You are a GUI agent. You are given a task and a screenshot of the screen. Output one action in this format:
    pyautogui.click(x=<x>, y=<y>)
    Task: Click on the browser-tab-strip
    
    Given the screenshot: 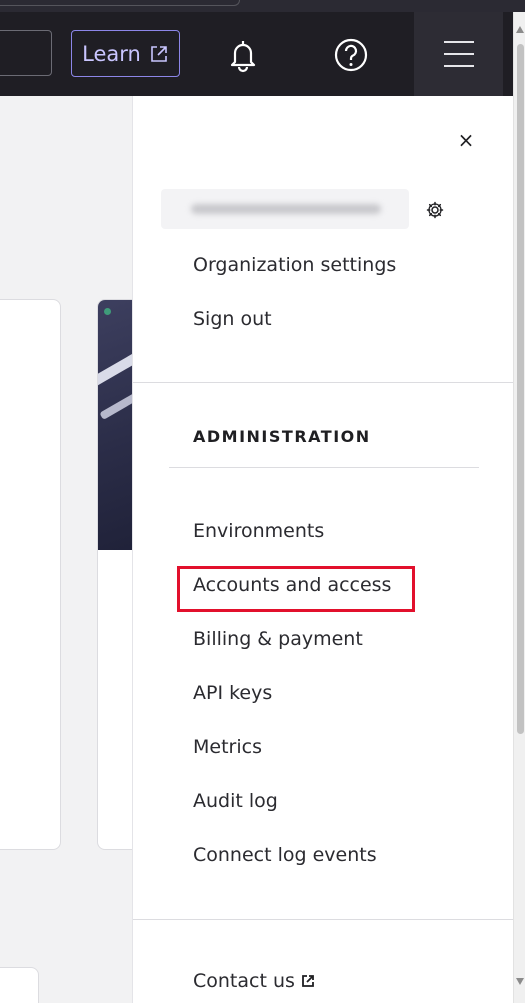 What is the action you would take?
    pyautogui.click(x=262, y=6)
    